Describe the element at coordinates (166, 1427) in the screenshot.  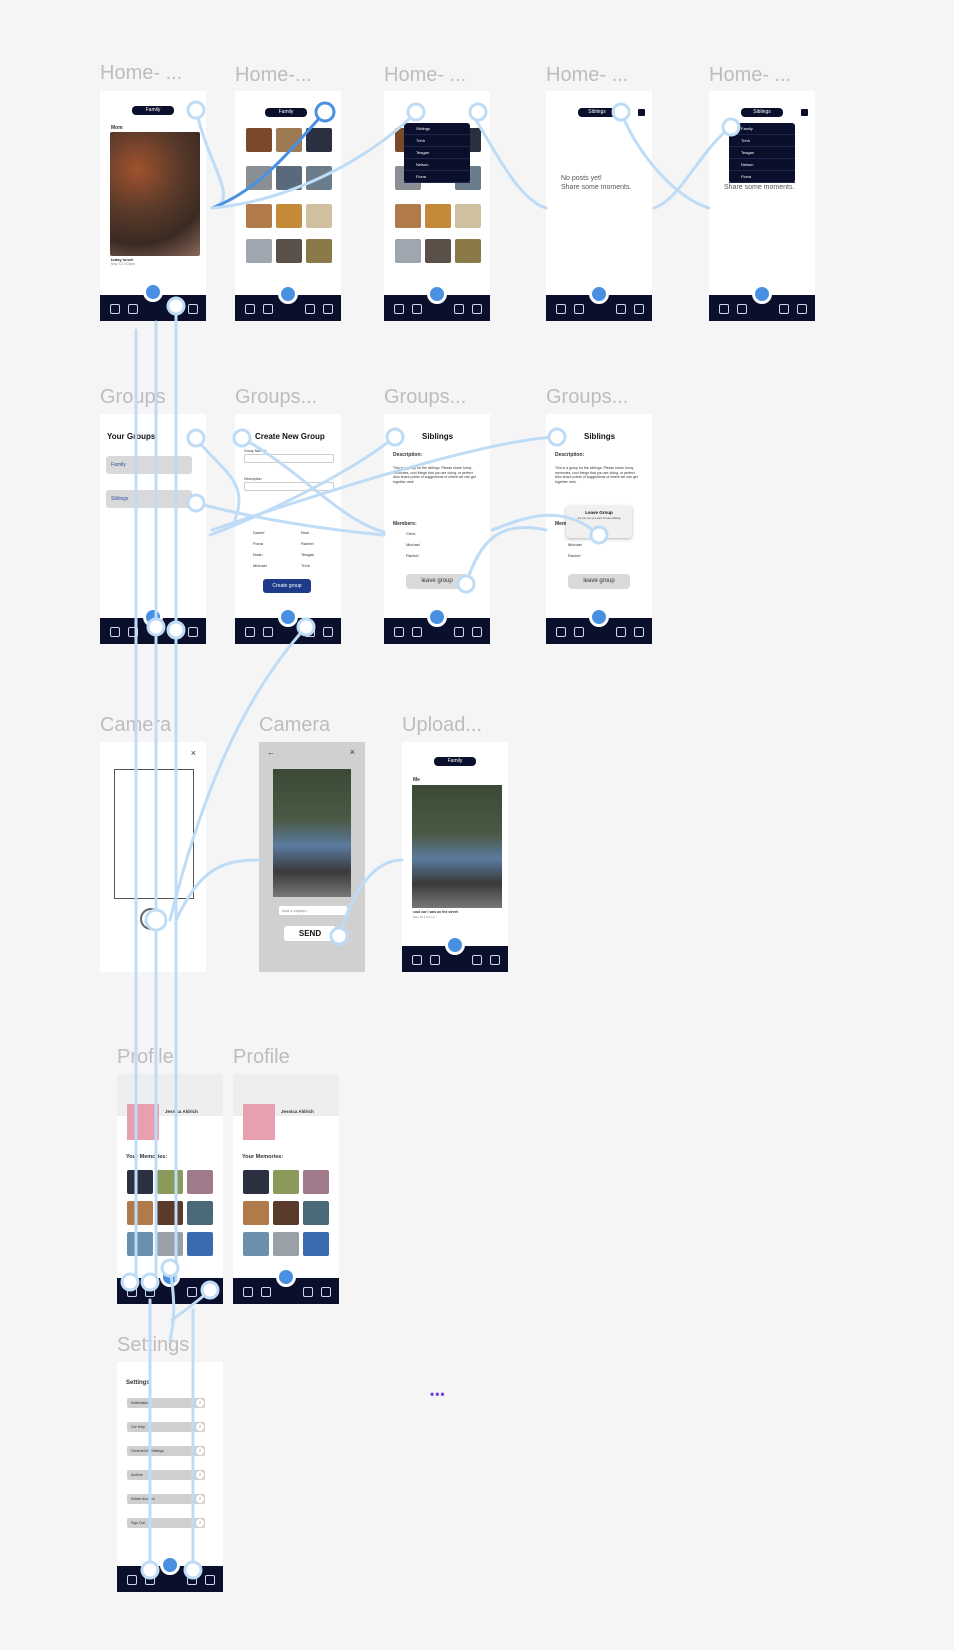
I see `settings-row: Our Help ›` at that location.